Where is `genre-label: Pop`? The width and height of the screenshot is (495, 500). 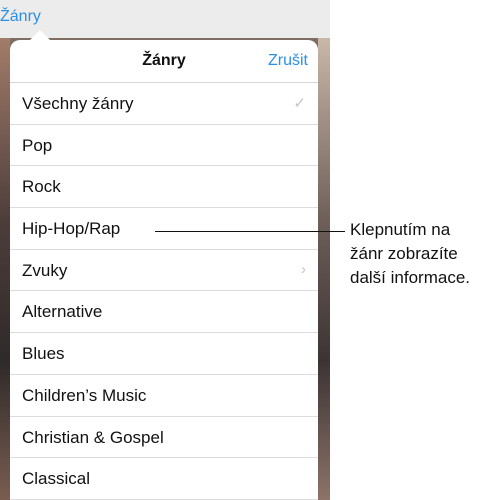
genre-label: Pop is located at coordinates (37, 145).